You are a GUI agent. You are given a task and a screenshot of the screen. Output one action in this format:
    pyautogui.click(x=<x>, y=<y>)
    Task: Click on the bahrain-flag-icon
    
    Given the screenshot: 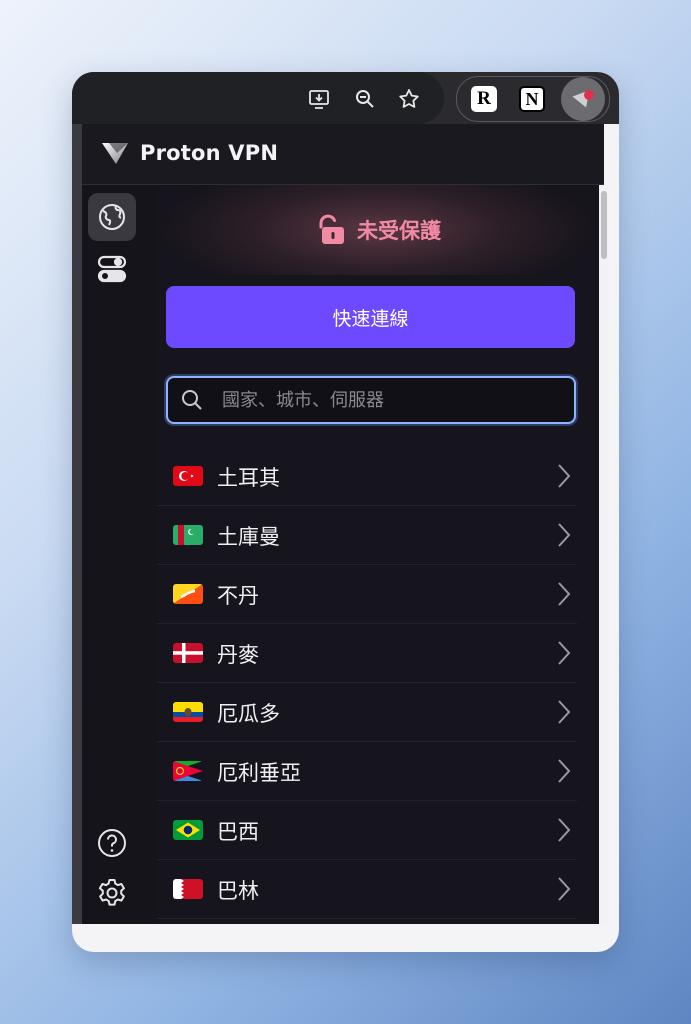 What is the action you would take?
    pyautogui.click(x=188, y=889)
    